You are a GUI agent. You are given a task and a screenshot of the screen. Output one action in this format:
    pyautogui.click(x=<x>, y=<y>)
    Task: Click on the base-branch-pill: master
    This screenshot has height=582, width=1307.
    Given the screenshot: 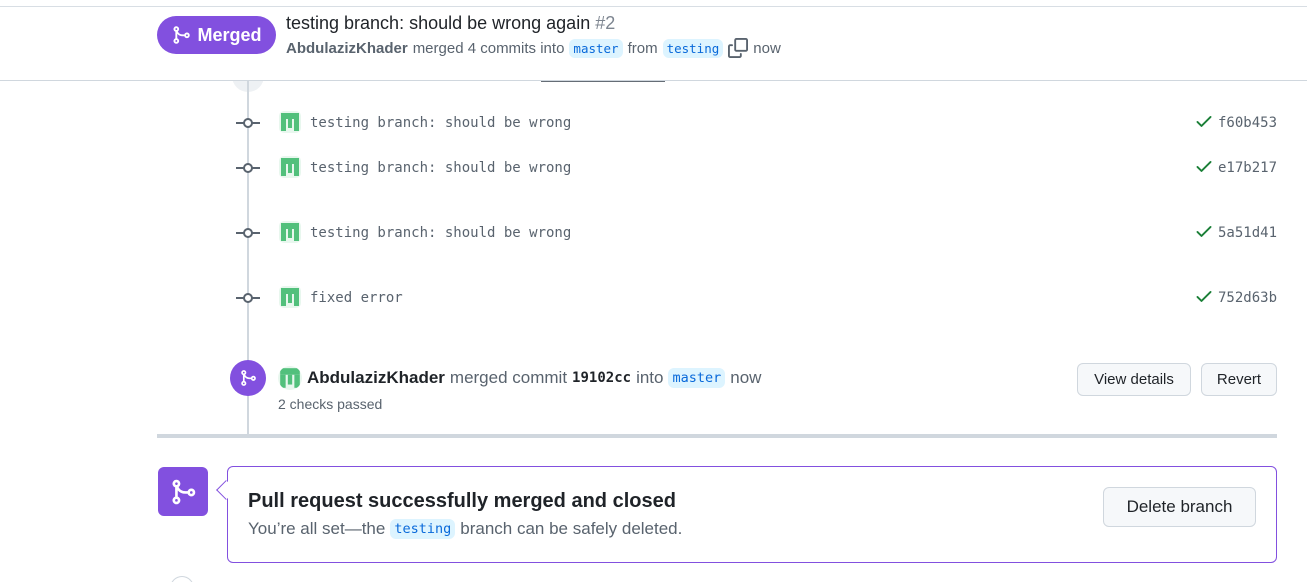 What is the action you would take?
    pyautogui.click(x=596, y=48)
    